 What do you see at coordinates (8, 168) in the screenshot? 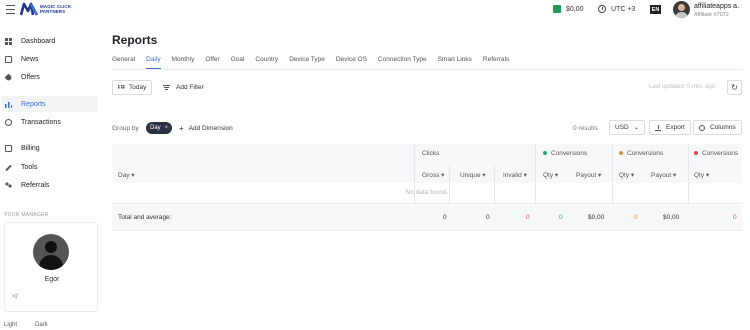
I see `wrench-icon` at bounding box center [8, 168].